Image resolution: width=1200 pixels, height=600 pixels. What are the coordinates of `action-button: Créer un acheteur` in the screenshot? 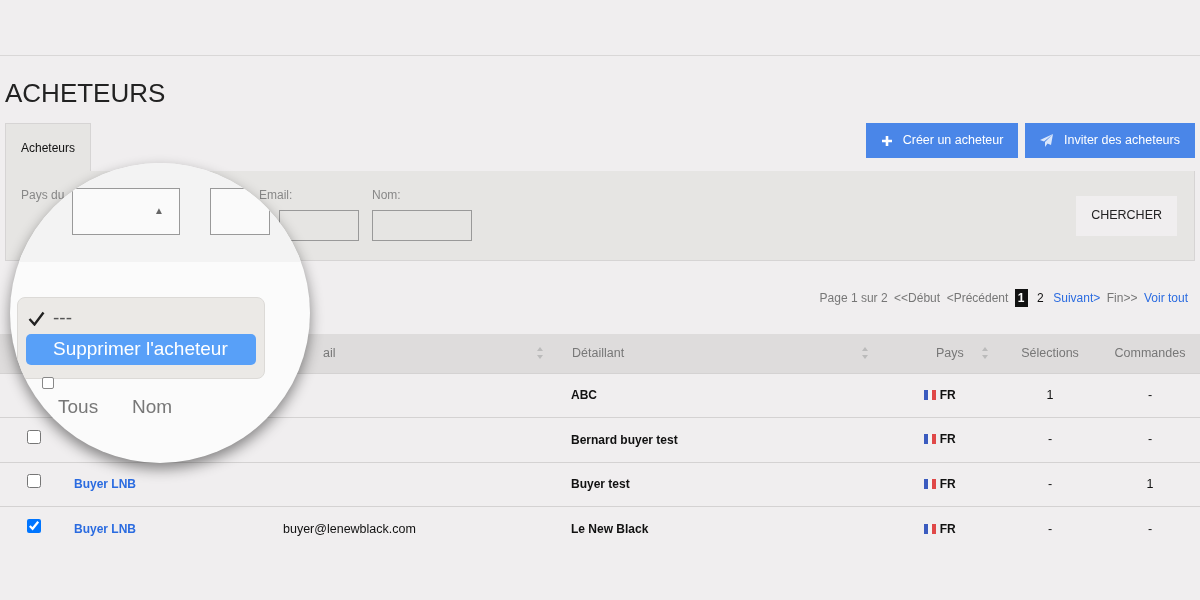 It's located at (942, 140).